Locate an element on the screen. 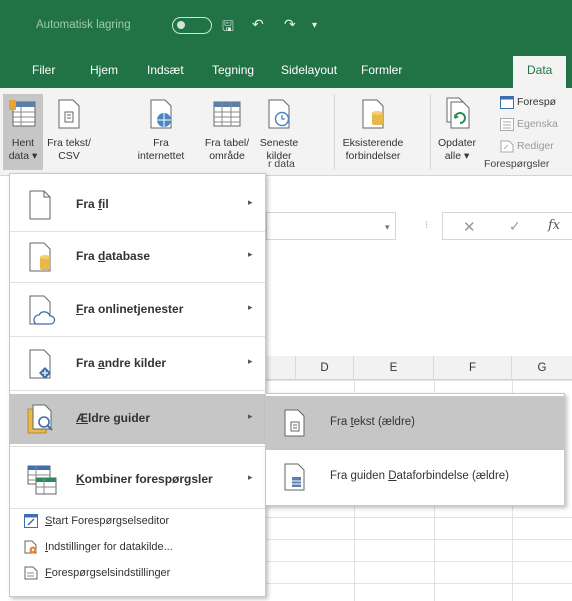  data-source-settings-icon is located at coordinates (30, 547).